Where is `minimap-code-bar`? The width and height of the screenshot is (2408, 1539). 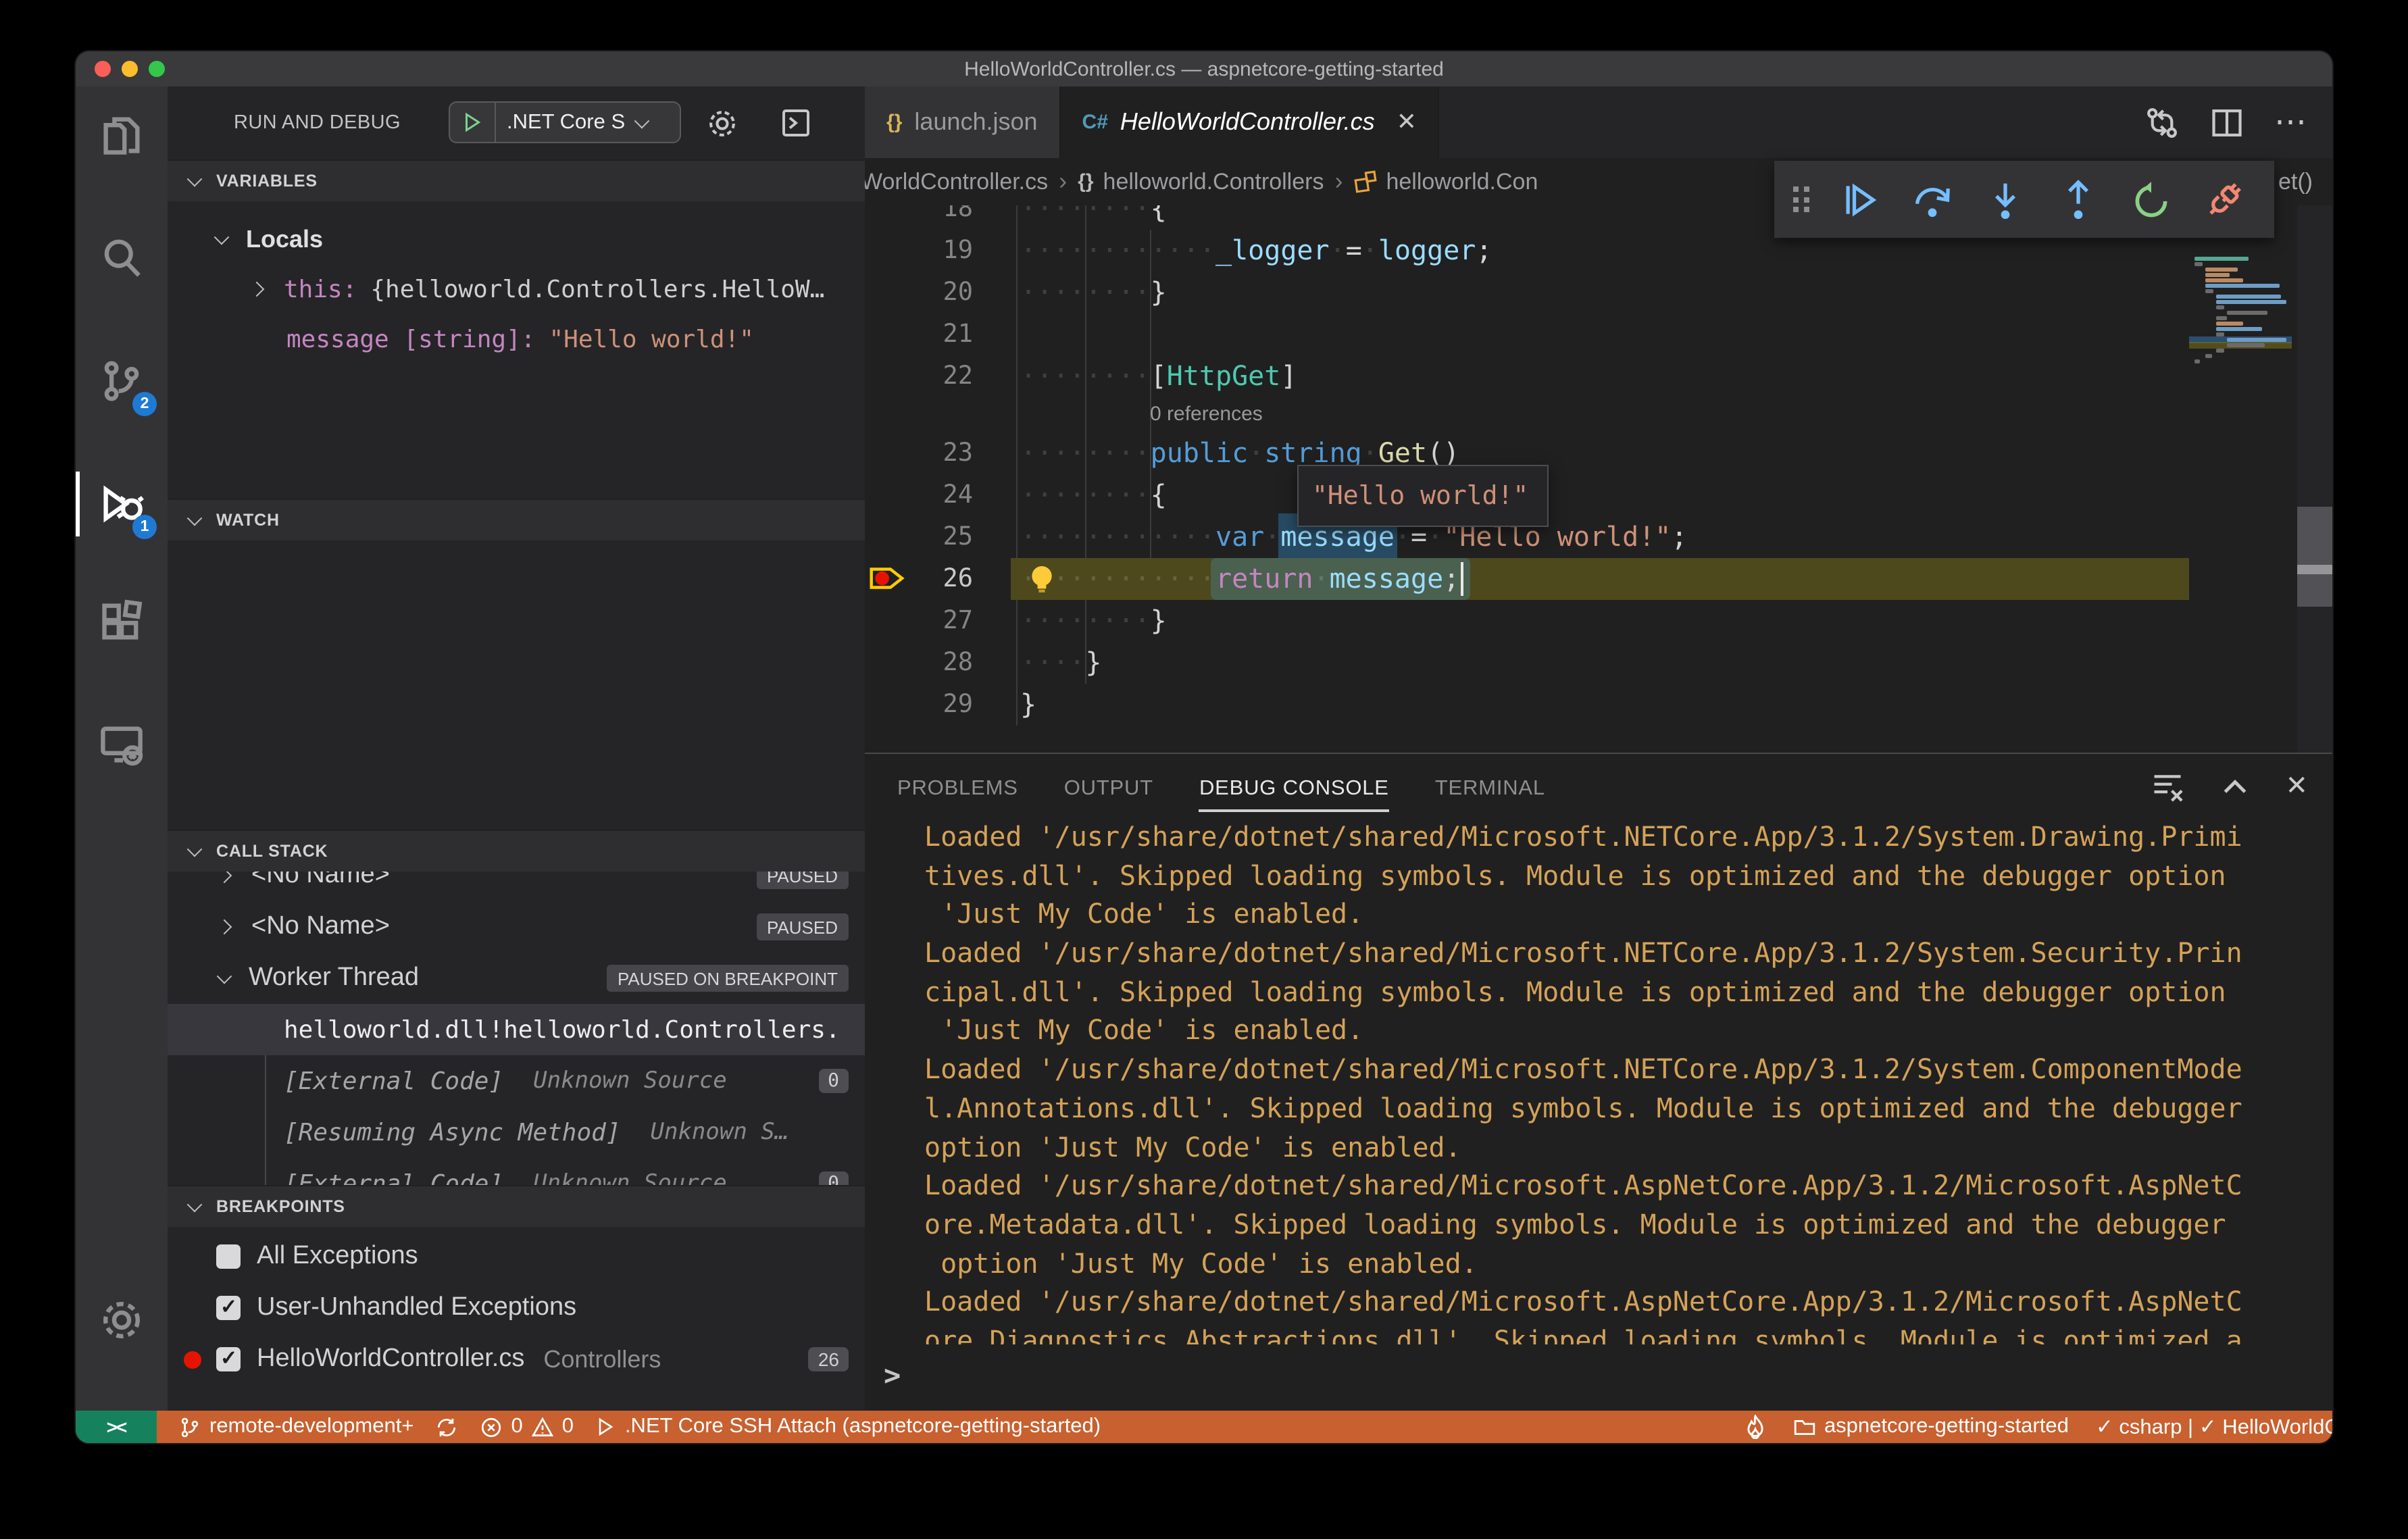 minimap-code-bar is located at coordinates (2220, 307).